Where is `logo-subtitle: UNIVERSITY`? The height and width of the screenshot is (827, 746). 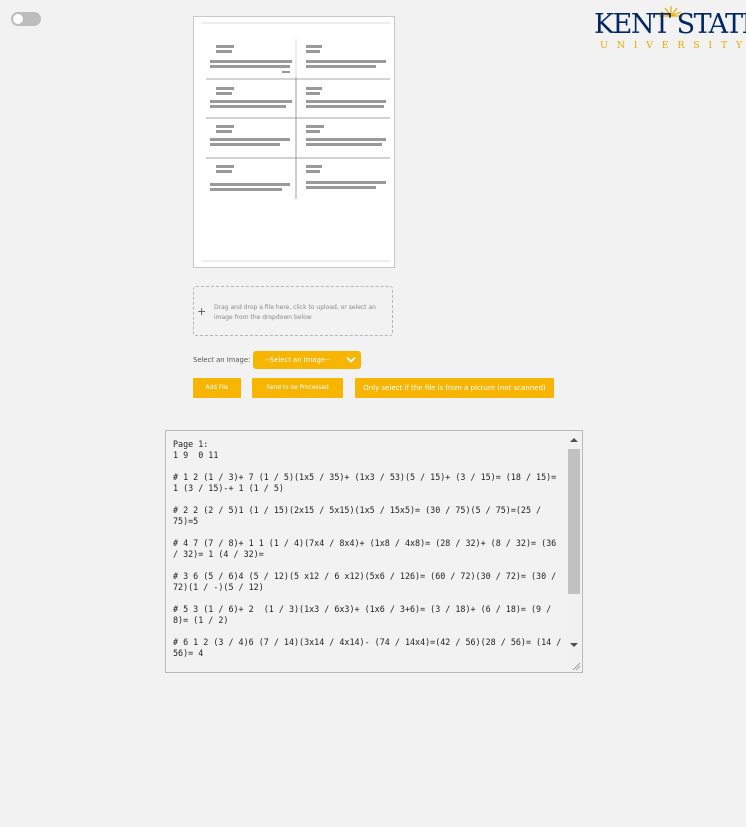 logo-subtitle: UNIVERSITY is located at coordinates (673, 45).